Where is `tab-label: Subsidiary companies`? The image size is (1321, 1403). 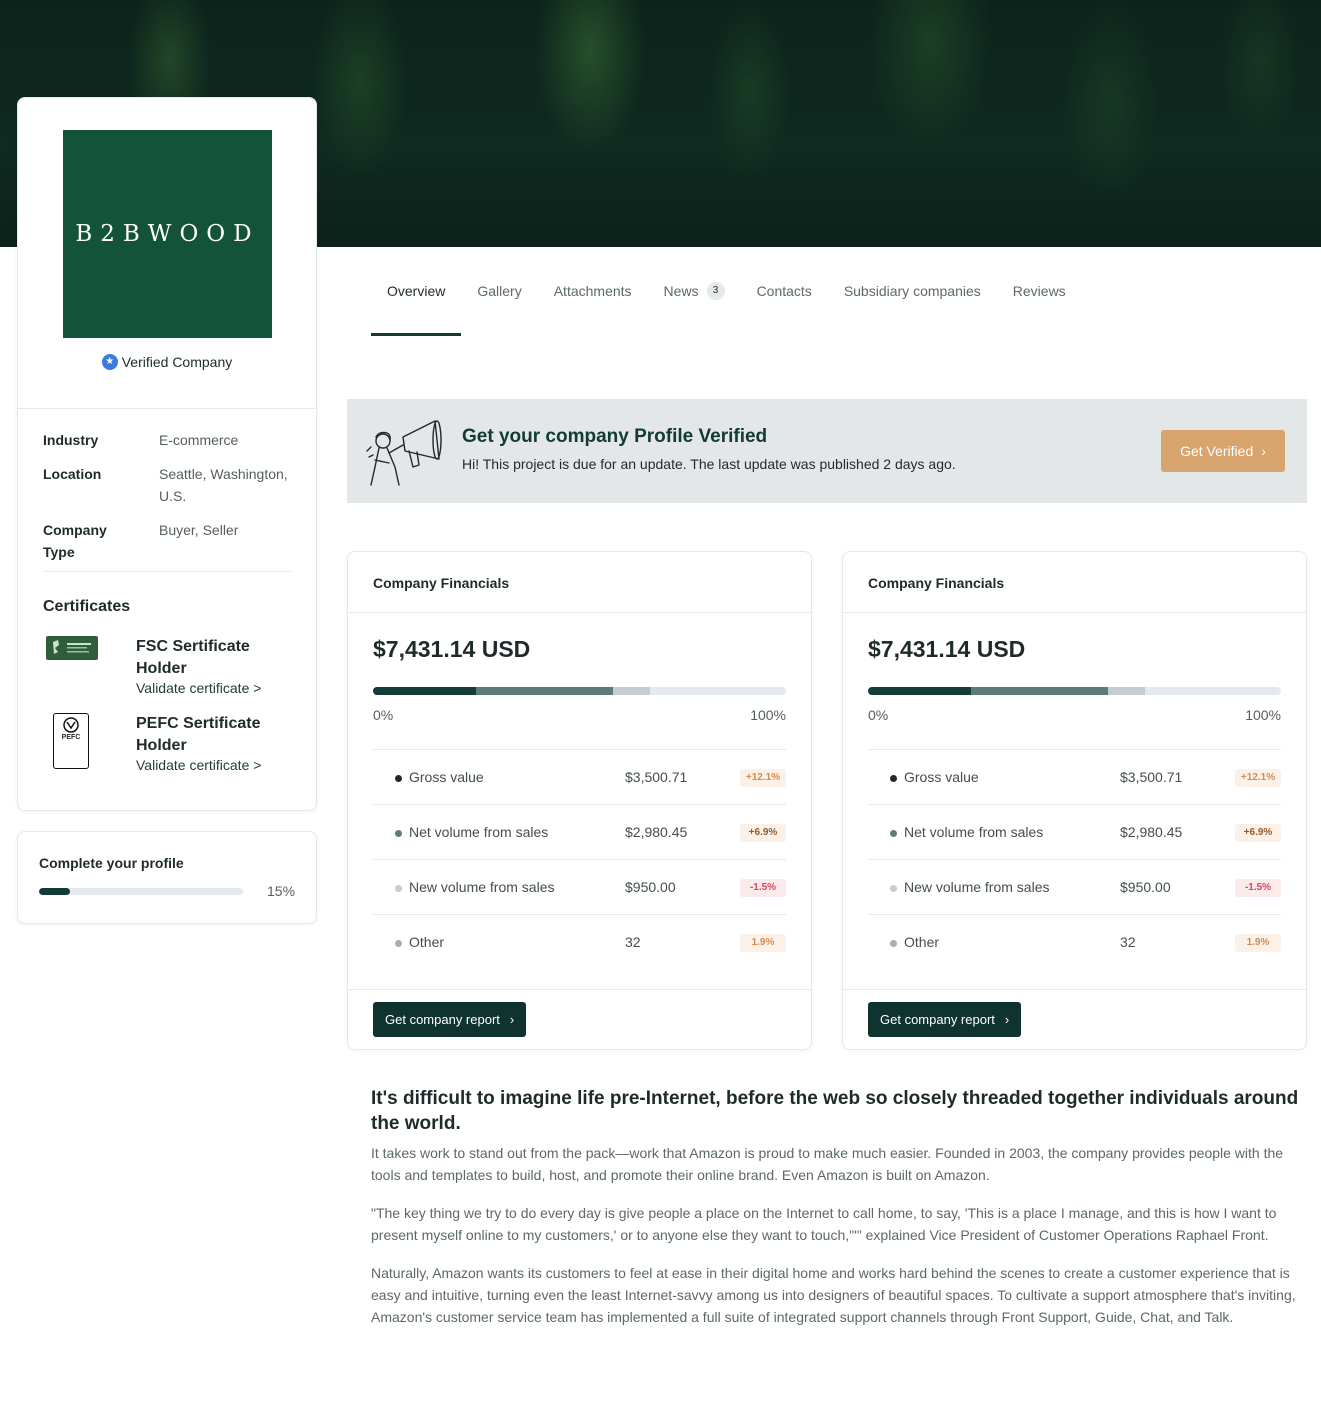
tab-label: Subsidiary companies is located at coordinates (912, 291).